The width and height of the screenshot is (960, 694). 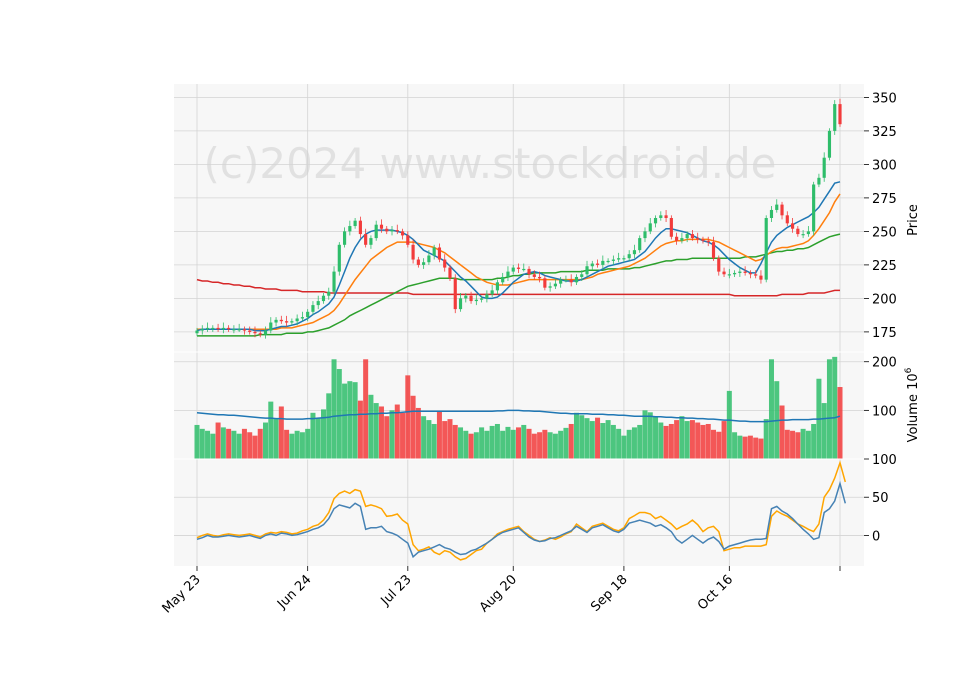 I want to click on volume-tick-label: 100, so click(x=884, y=411).